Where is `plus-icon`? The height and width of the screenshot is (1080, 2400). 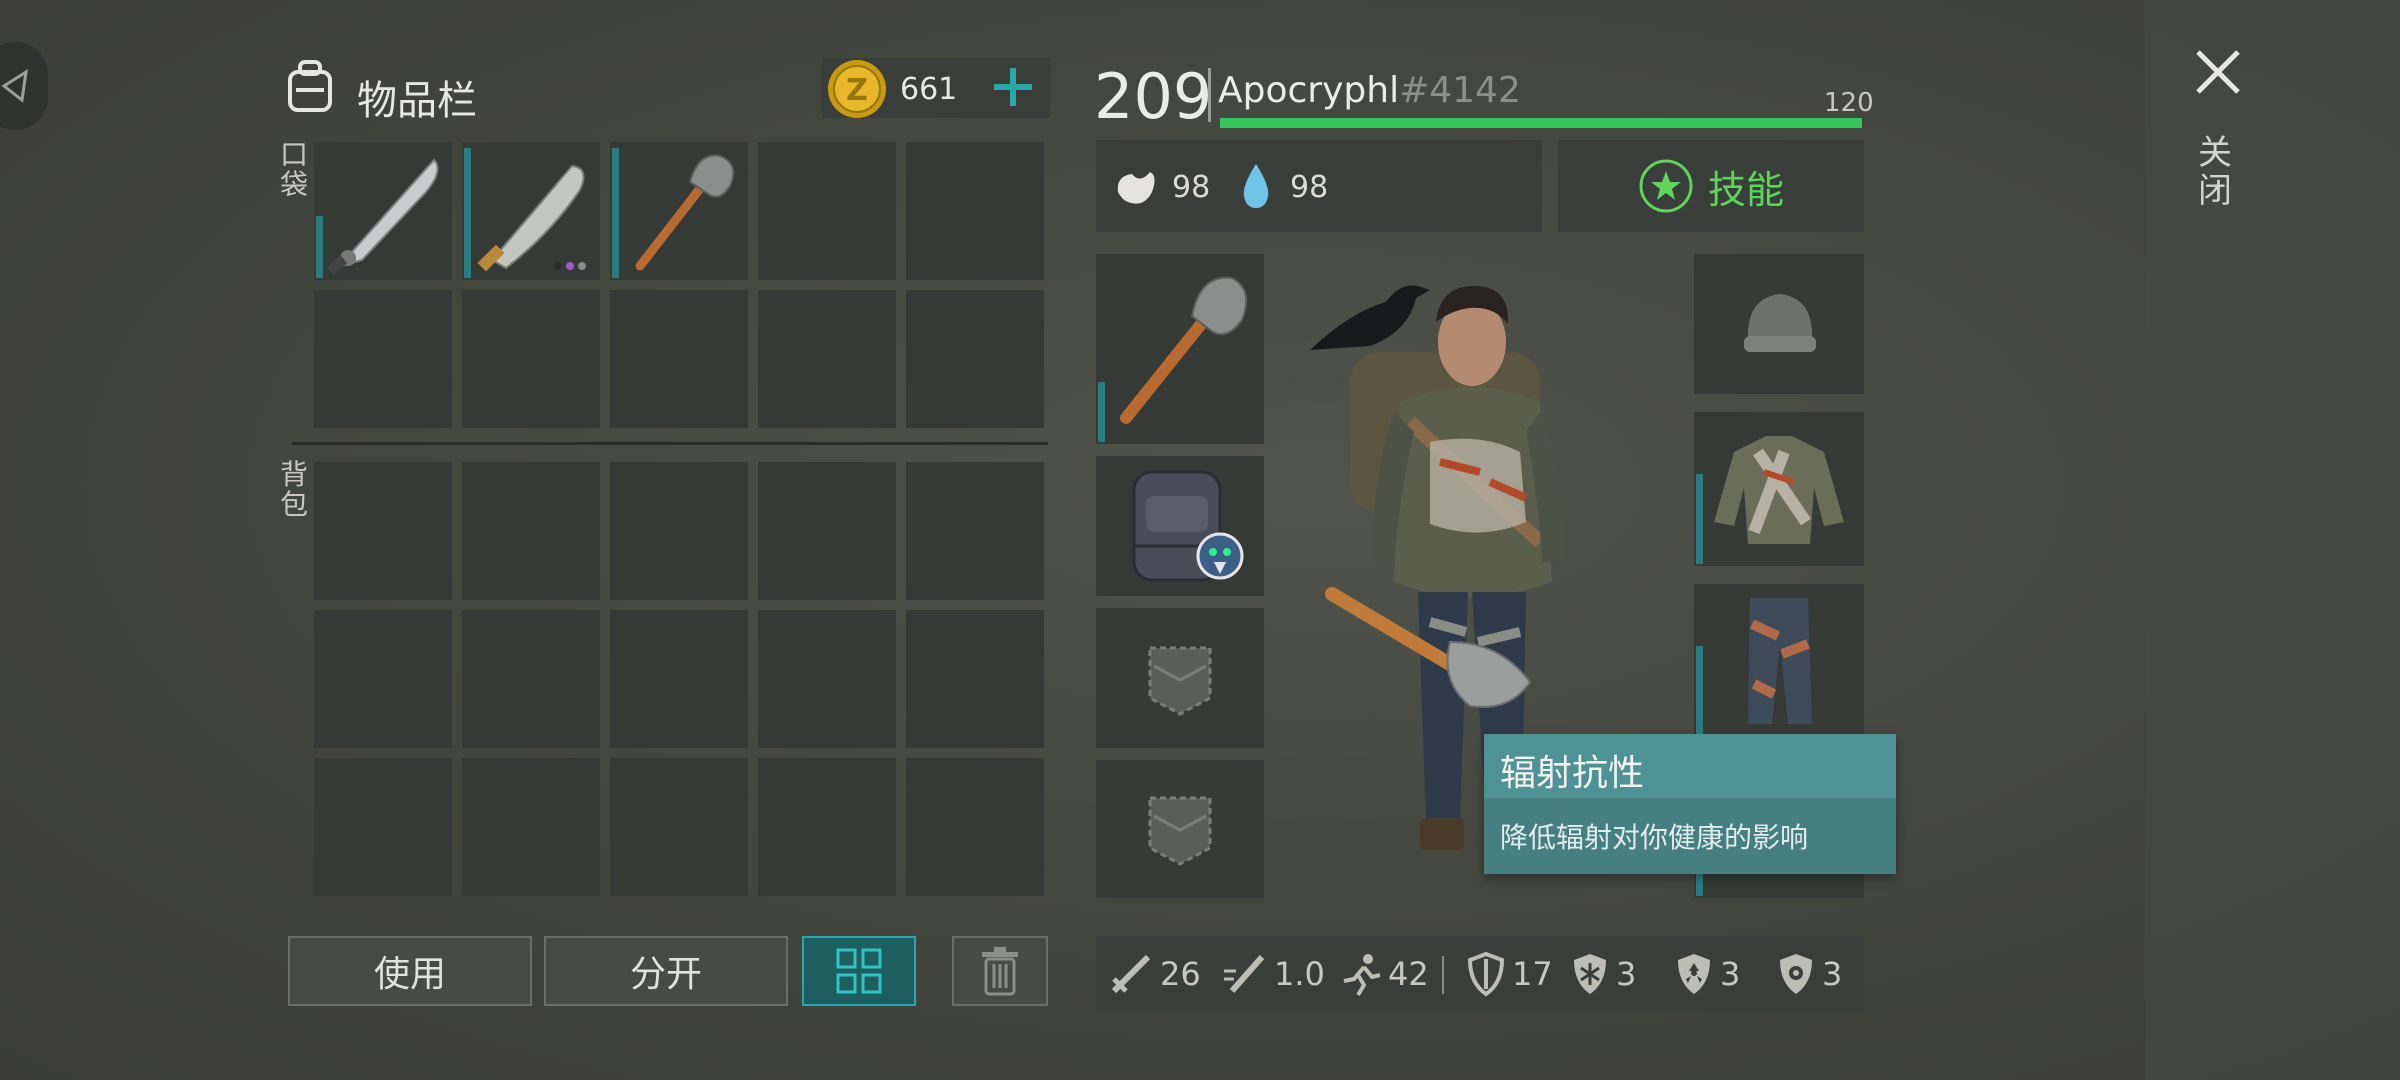
plus-icon is located at coordinates (1013, 87).